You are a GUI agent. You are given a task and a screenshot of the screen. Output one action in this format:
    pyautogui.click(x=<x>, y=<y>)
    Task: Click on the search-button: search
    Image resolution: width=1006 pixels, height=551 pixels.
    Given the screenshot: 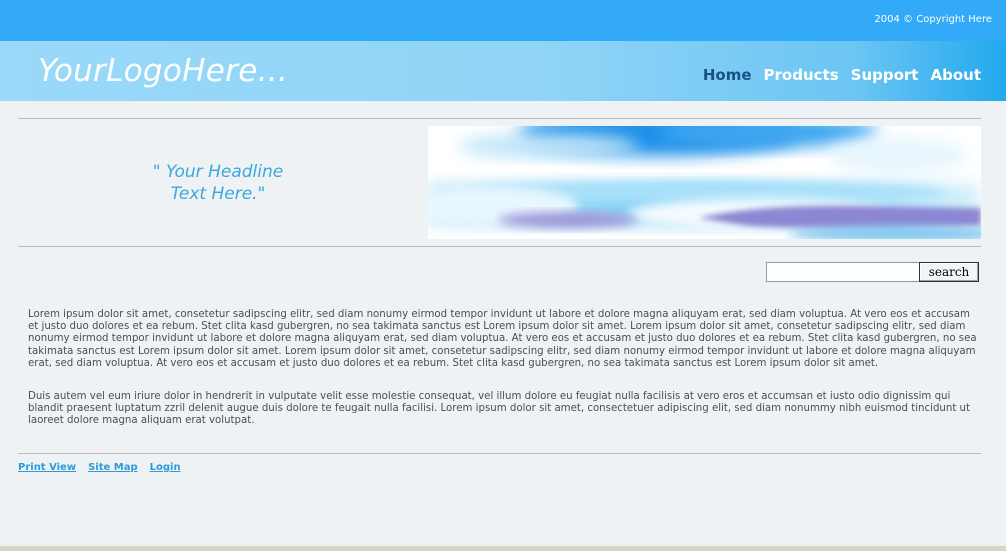 What is the action you would take?
    pyautogui.click(x=949, y=272)
    